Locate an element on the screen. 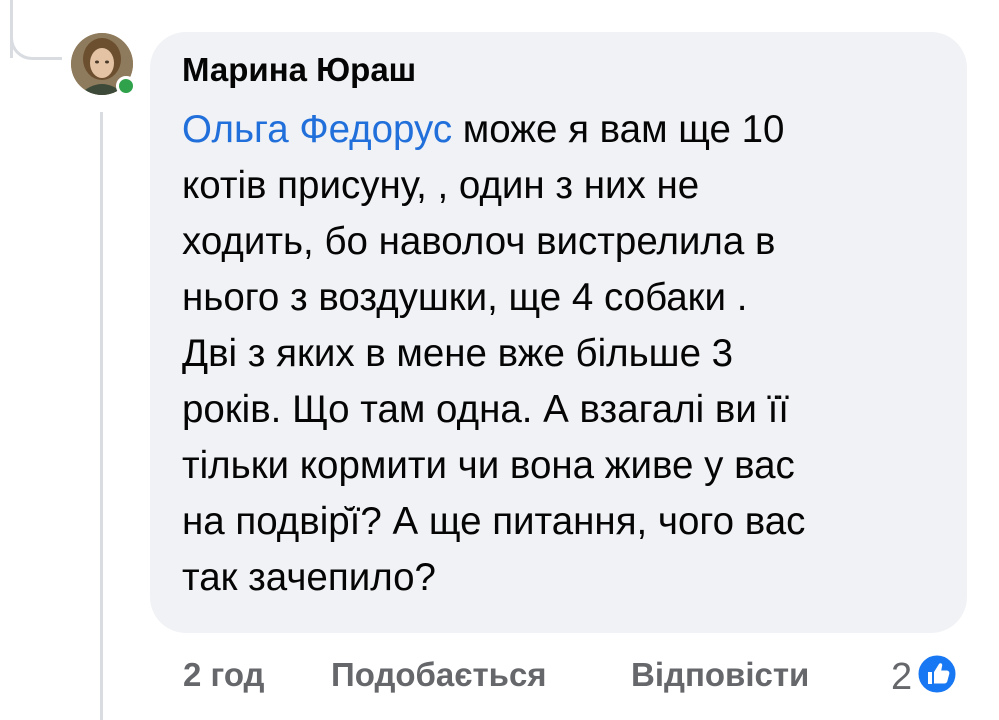 The height and width of the screenshot is (720, 999). comment-actions: 2 год Подобається Відповісти 2 is located at coordinates (578, 677).